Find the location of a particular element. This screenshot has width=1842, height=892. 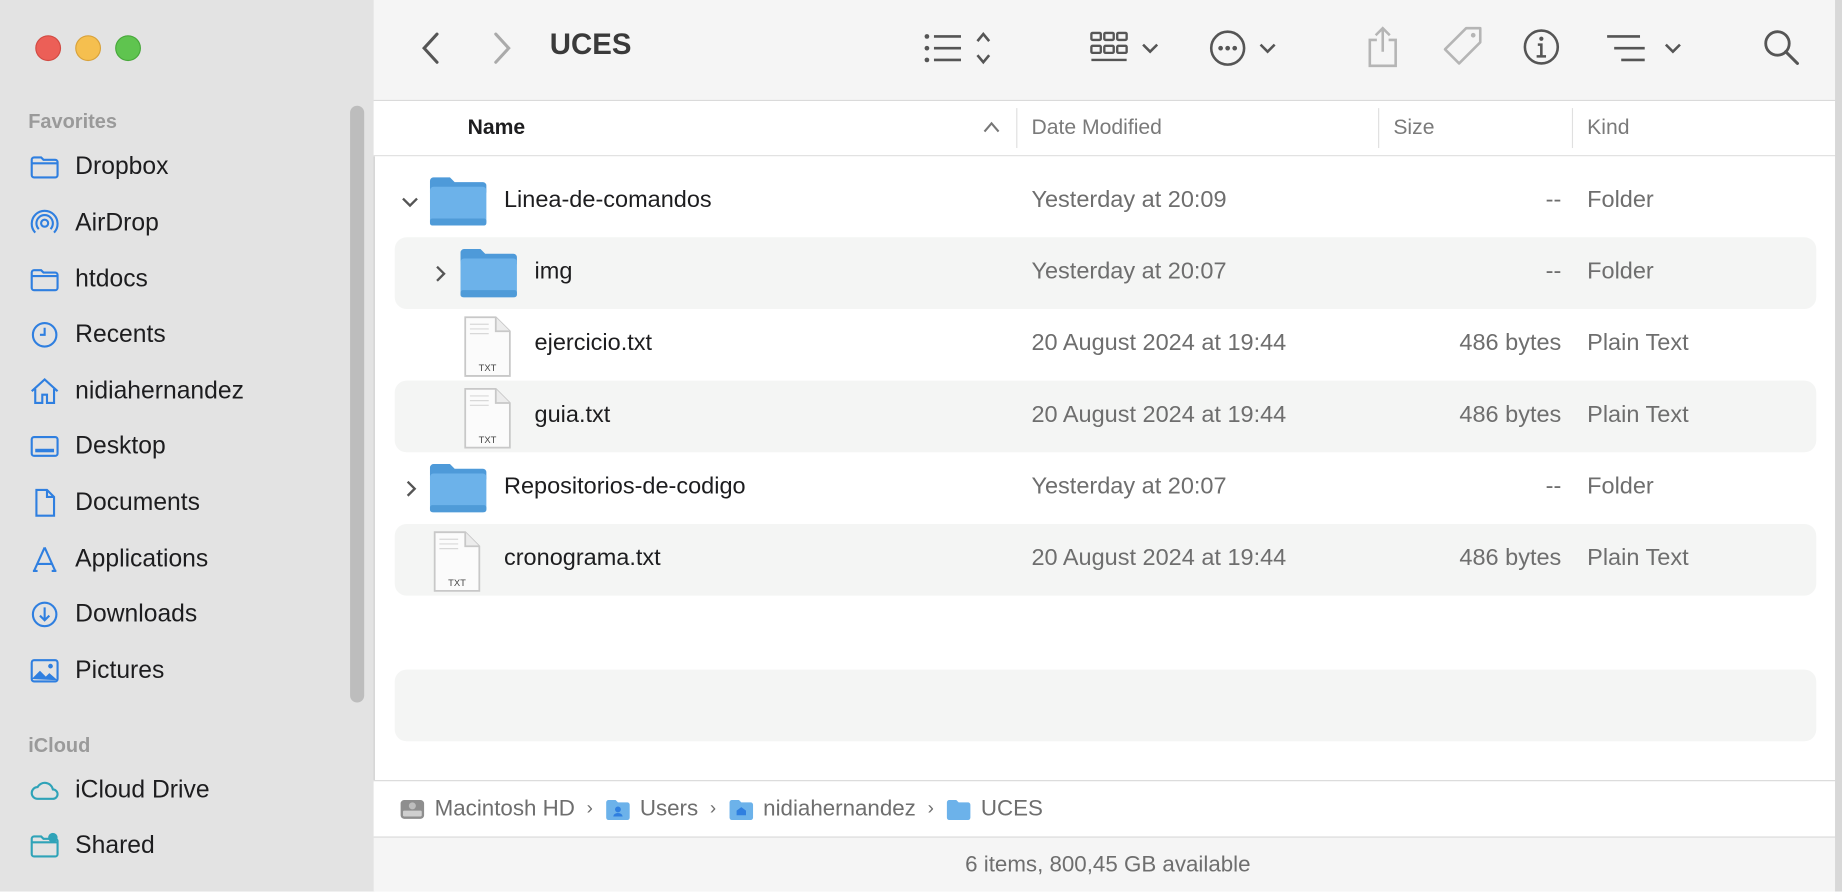

window-edge is located at coordinates (1838, 446).